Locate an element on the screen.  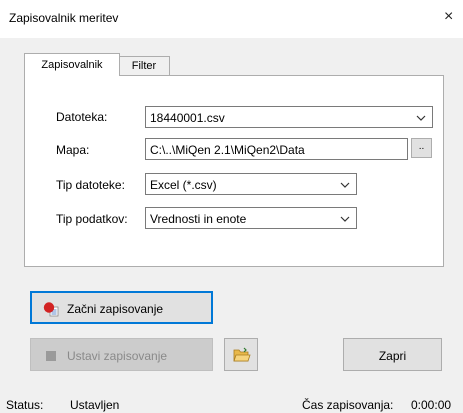
status-value: Ustavljen is located at coordinates (95, 405).